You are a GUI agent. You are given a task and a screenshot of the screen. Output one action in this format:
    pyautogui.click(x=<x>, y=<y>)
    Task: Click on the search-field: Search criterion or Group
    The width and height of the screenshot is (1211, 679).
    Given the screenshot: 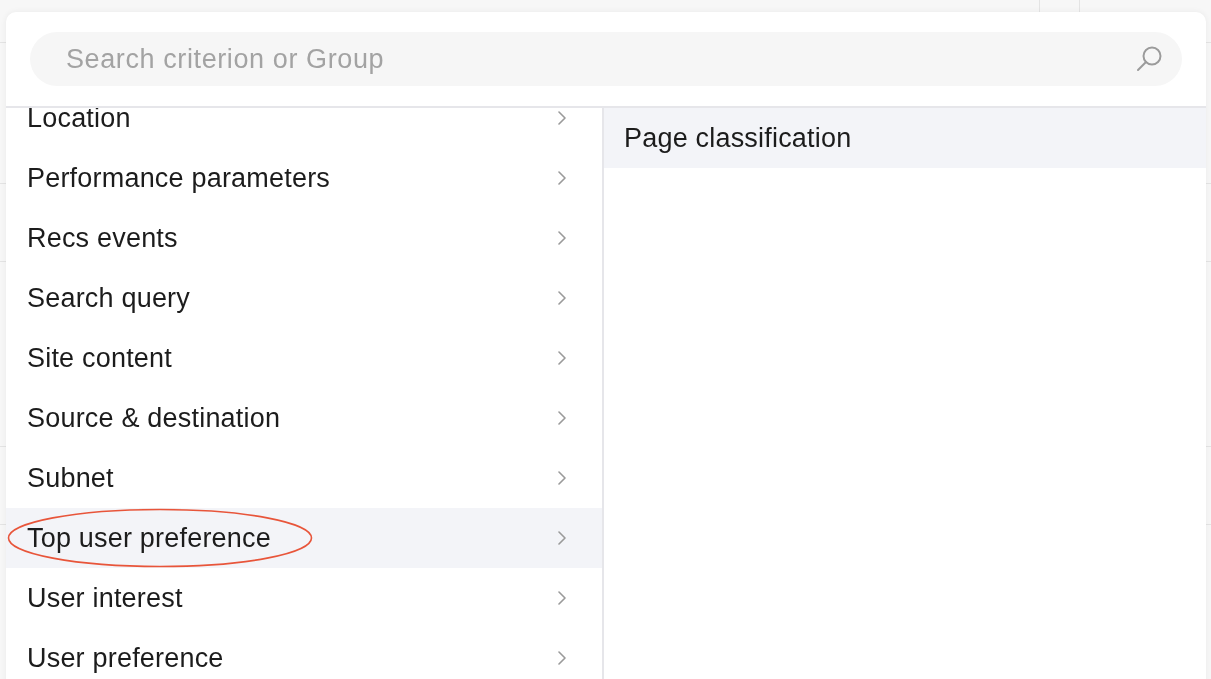 What is the action you would take?
    pyautogui.click(x=606, y=59)
    